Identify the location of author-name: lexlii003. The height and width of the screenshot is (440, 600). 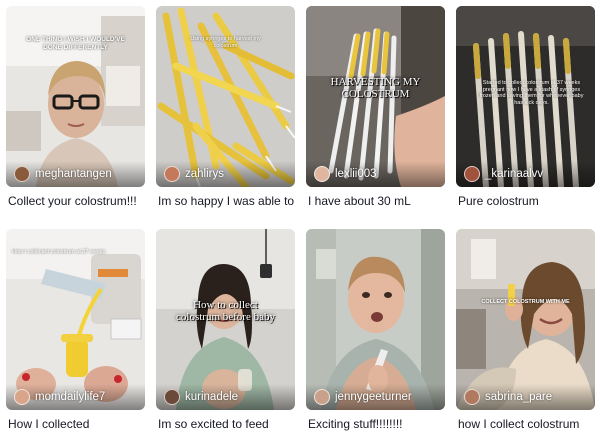
(356, 174).